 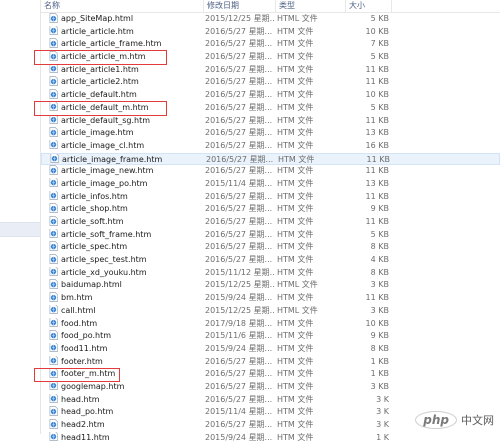 What do you see at coordinates (20, 229) in the screenshot?
I see `navigation-selected-item` at bounding box center [20, 229].